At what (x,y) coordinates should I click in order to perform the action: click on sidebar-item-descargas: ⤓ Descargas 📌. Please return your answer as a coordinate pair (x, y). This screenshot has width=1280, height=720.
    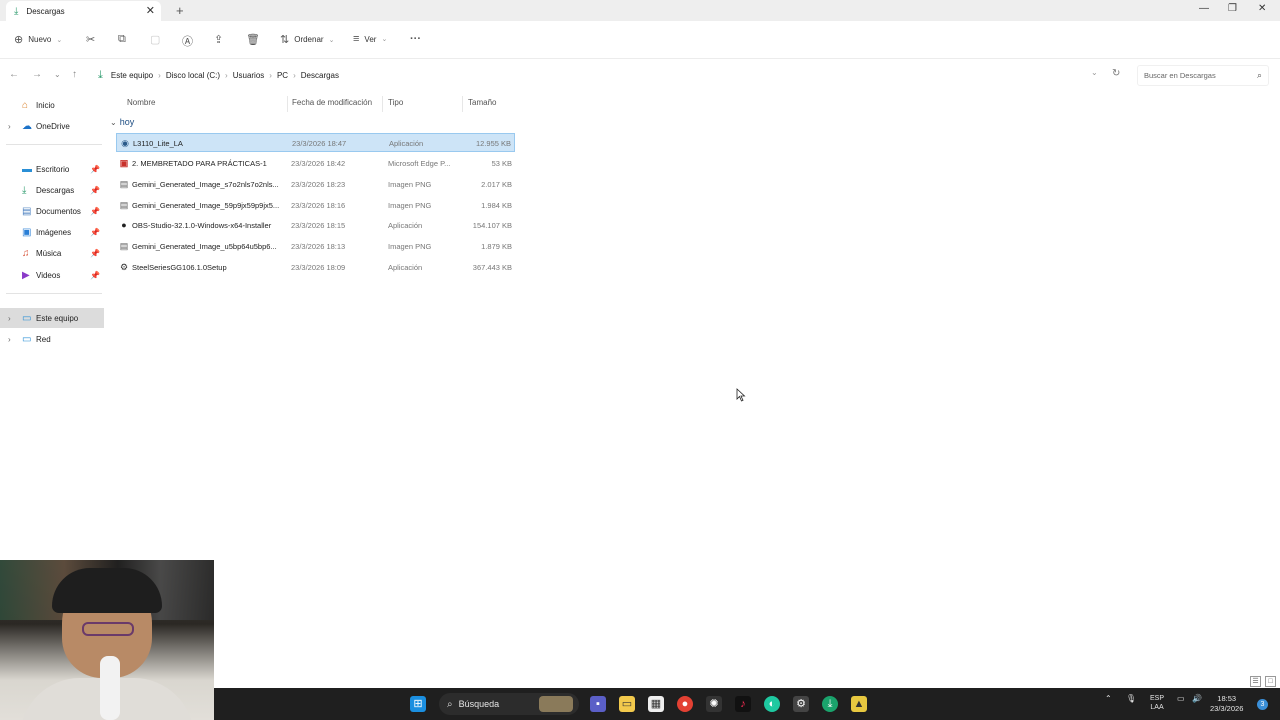
    Looking at the image, I should click on (52, 190).